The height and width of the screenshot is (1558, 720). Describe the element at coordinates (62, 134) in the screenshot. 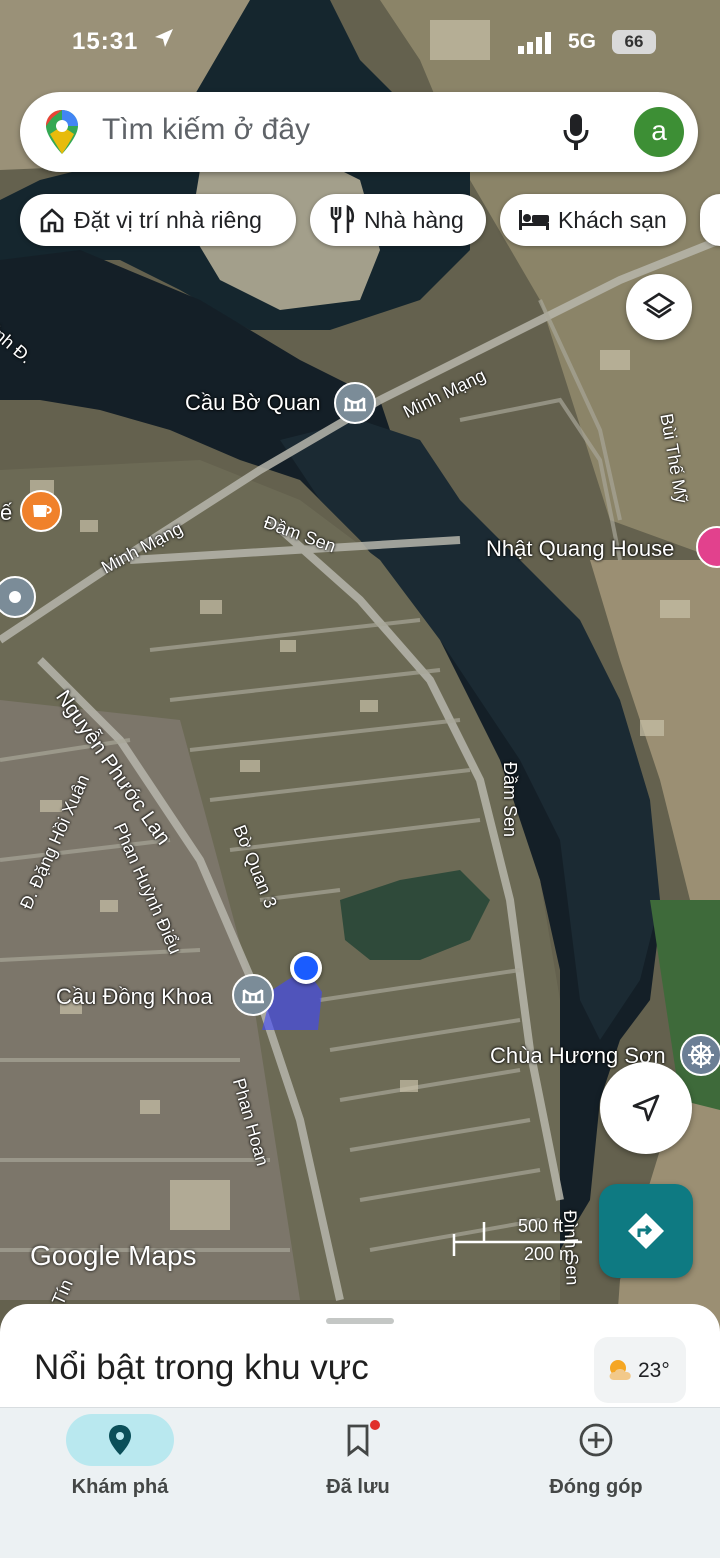

I see `google-maps-pin-icon` at that location.